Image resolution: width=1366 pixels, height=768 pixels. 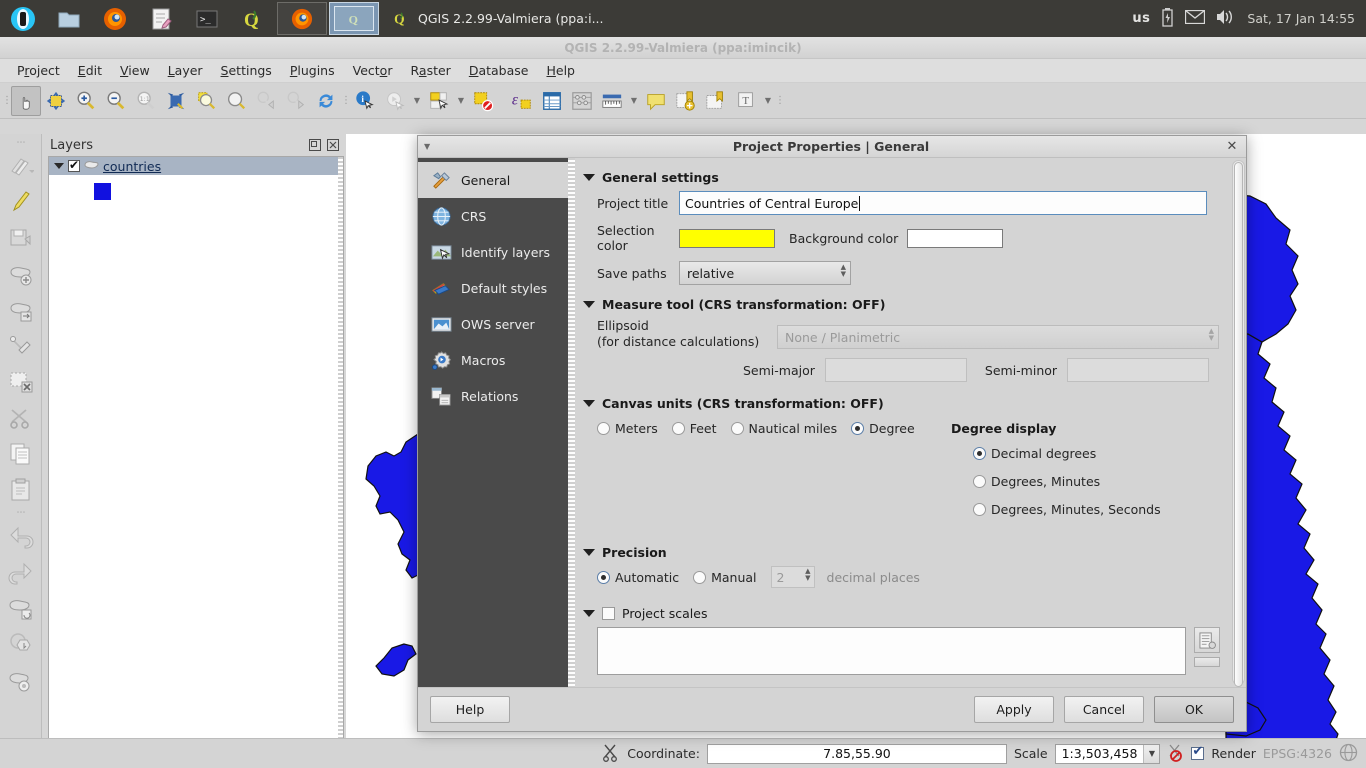 What do you see at coordinates (90, 70) in the screenshot?
I see `menu-edit: Edit` at bounding box center [90, 70].